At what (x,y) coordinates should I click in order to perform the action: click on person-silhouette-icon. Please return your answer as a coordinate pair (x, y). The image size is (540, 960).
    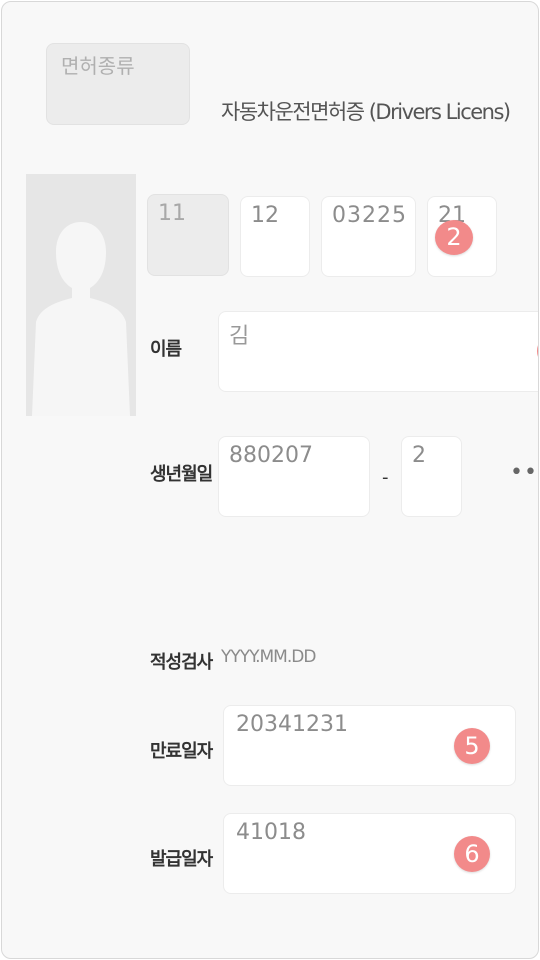
    Looking at the image, I should click on (81, 319).